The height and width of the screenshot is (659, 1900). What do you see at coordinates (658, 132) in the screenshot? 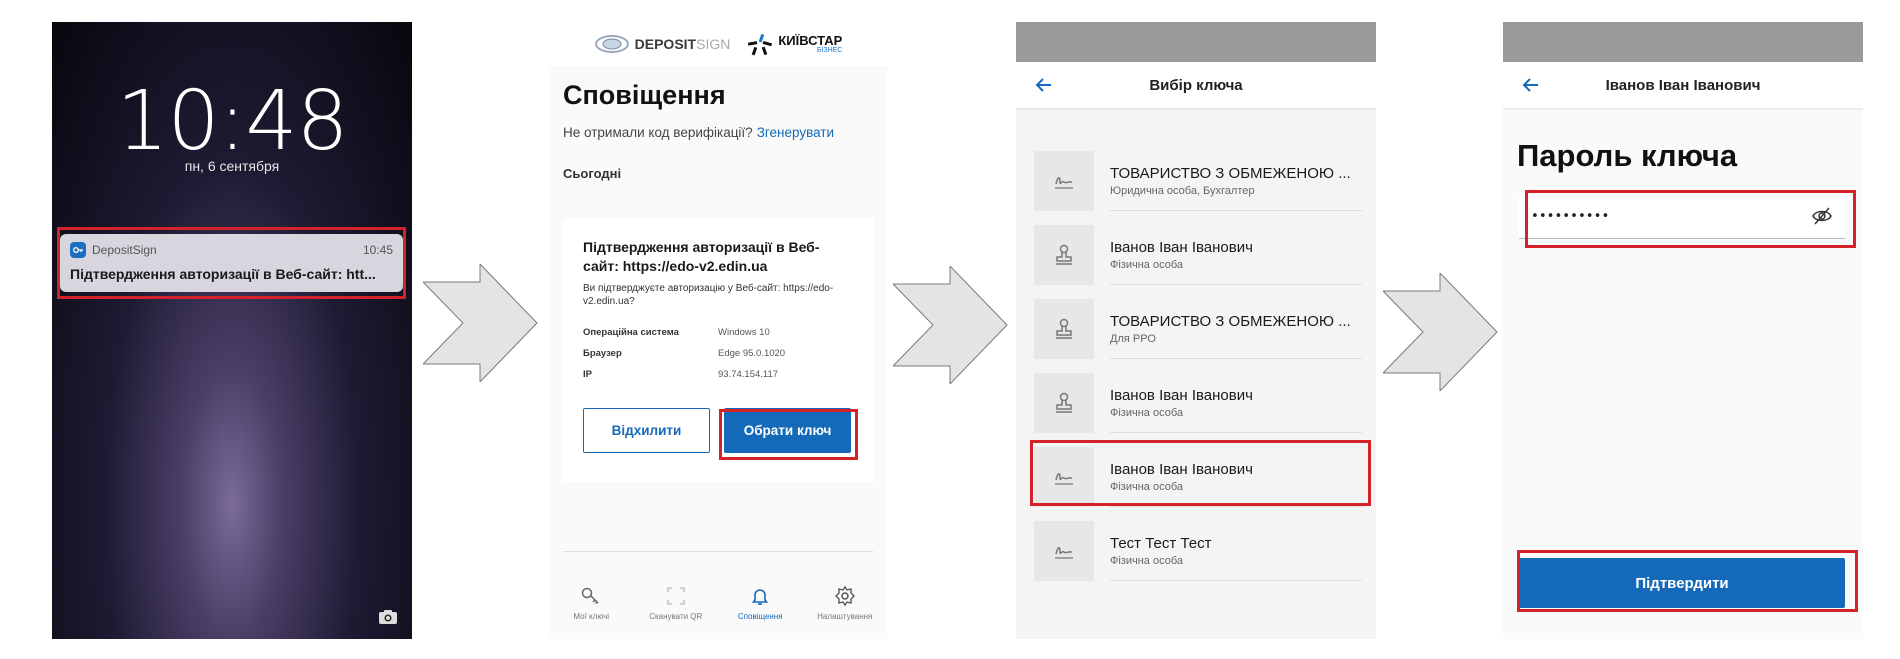
I see `resend-text: Не отримали код верифікації?` at bounding box center [658, 132].